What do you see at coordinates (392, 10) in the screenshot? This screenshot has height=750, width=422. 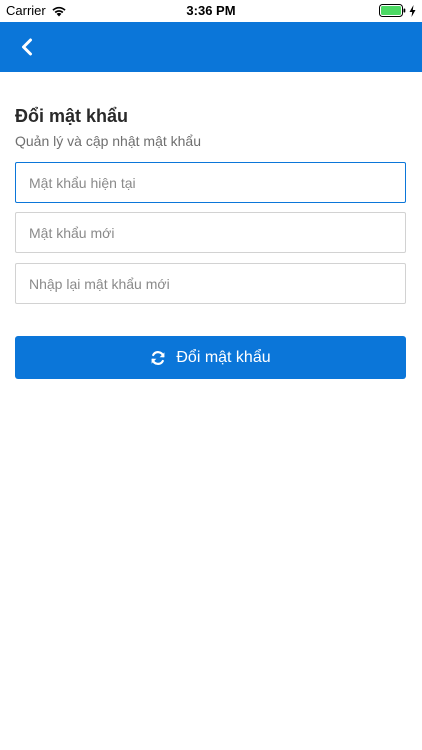 I see `battery-icon` at bounding box center [392, 10].